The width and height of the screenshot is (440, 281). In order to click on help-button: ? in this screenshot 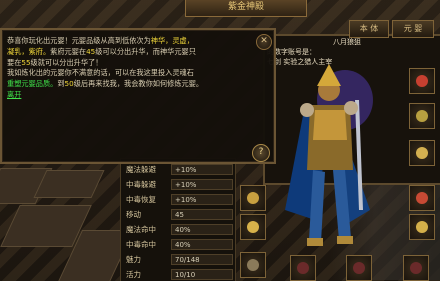, I will do `click(261, 153)`.